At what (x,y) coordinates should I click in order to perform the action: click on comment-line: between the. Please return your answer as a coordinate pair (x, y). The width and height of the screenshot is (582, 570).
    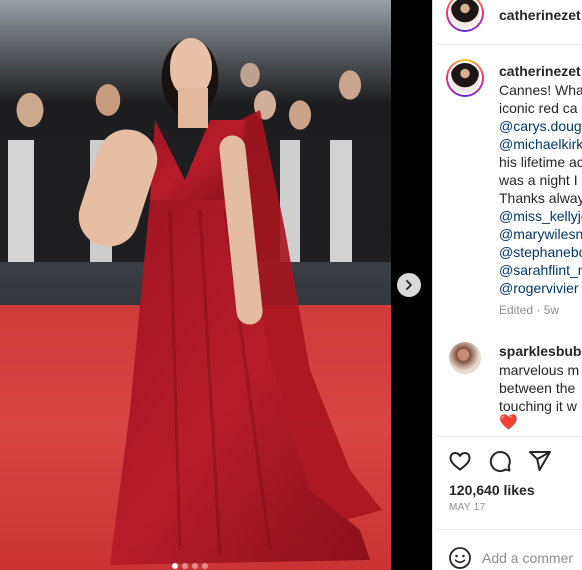
    Looking at the image, I should click on (537, 388).